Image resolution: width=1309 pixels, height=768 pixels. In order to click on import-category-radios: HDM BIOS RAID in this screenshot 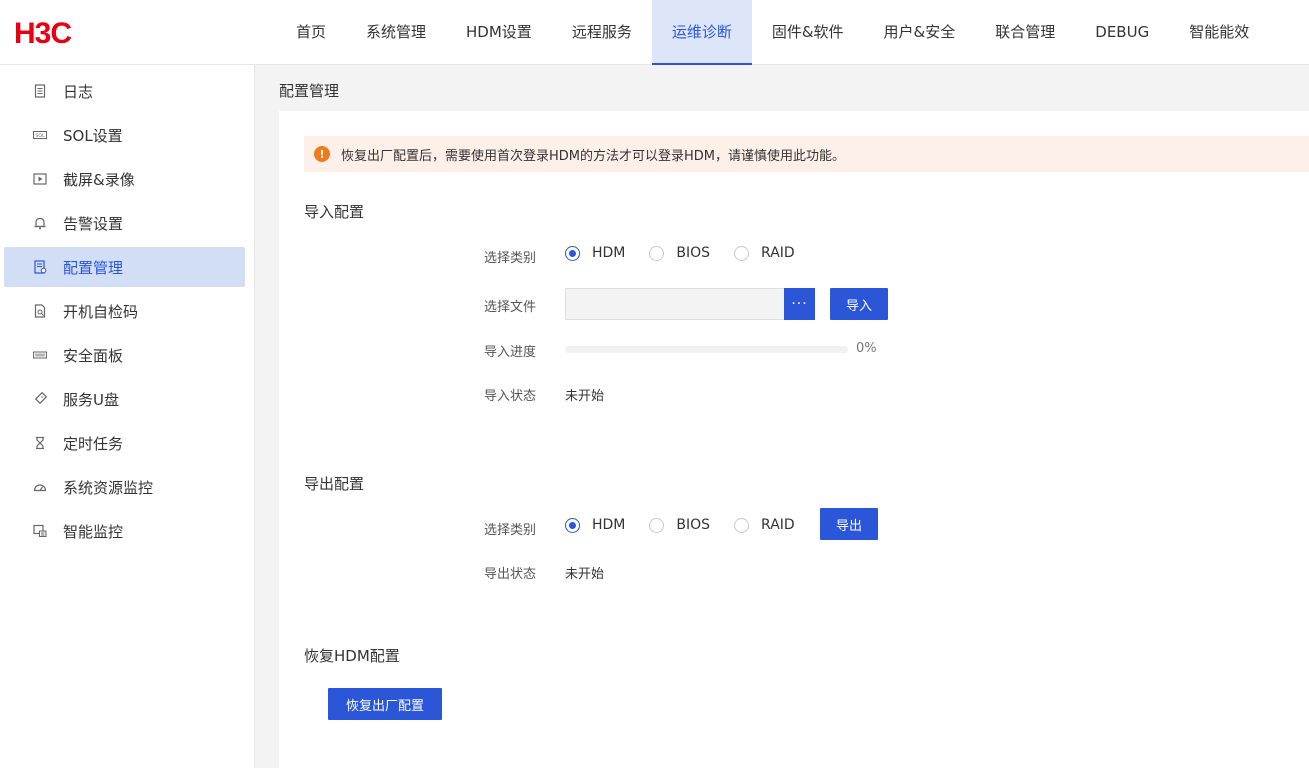, I will do `click(692, 253)`.